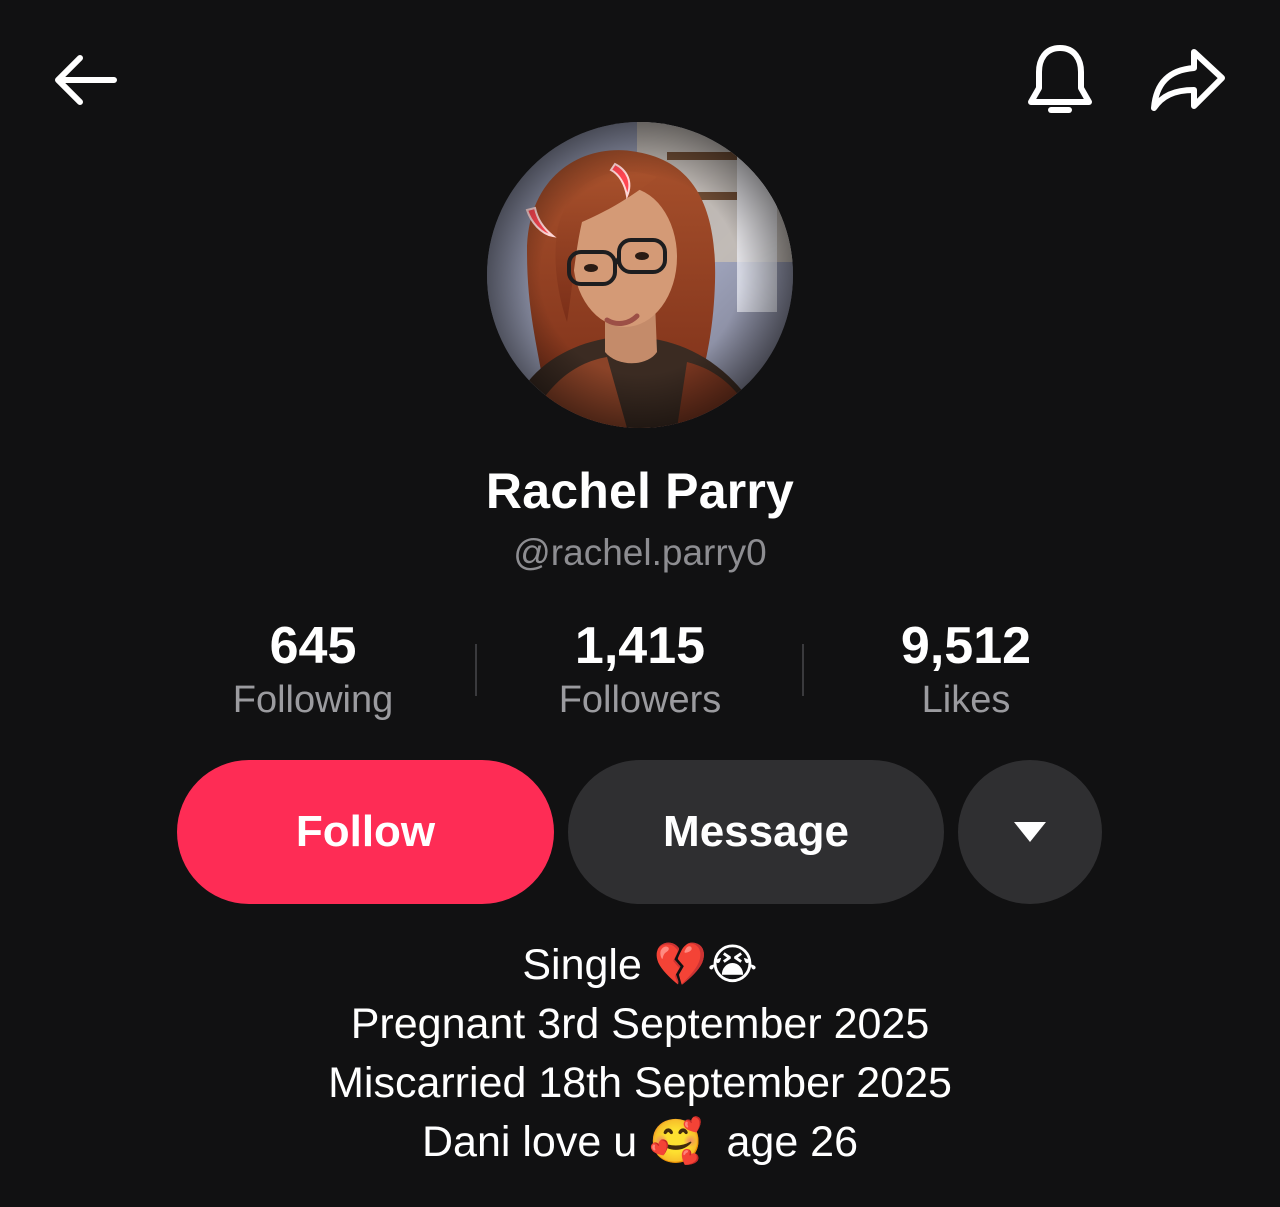 Image resolution: width=1280 pixels, height=1207 pixels. I want to click on arrow-left-icon, so click(86, 80).